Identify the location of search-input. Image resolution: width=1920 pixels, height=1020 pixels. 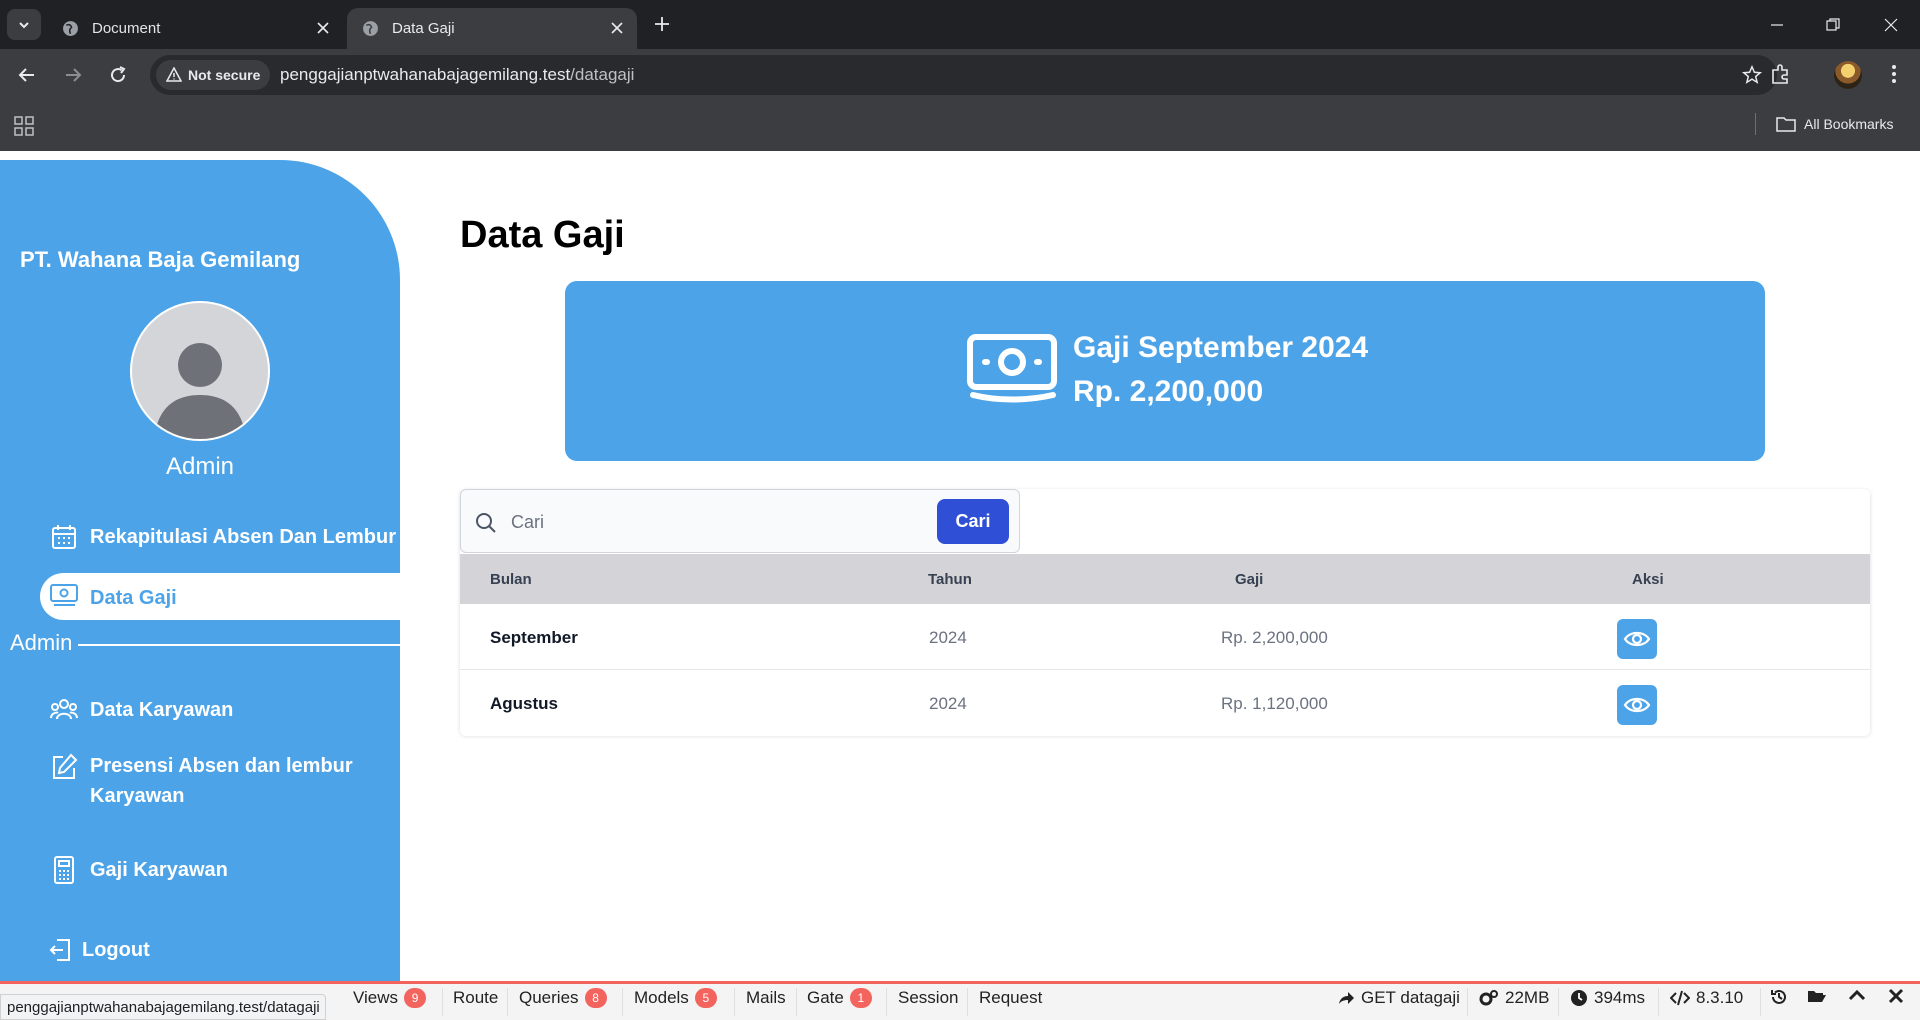
(701, 522).